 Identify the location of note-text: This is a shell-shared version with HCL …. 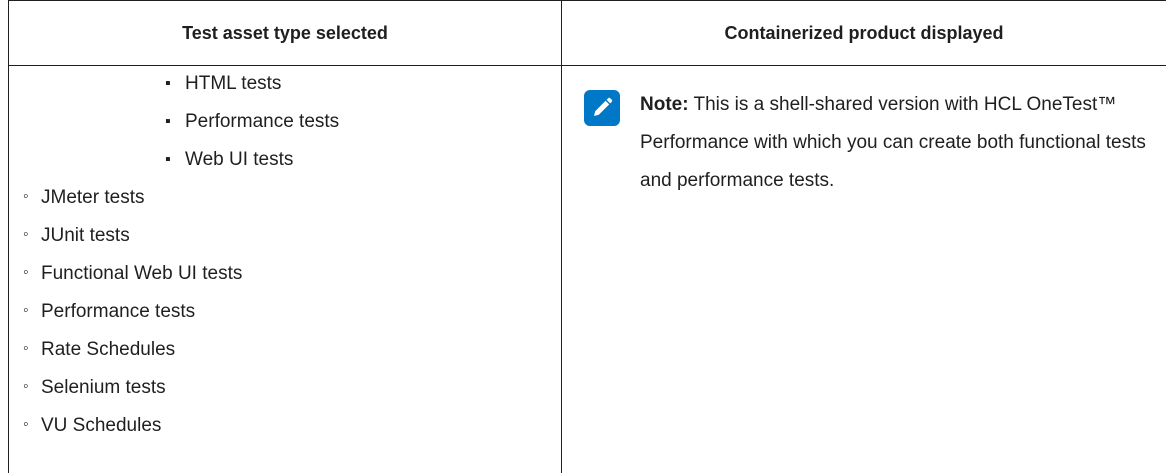
(893, 142).